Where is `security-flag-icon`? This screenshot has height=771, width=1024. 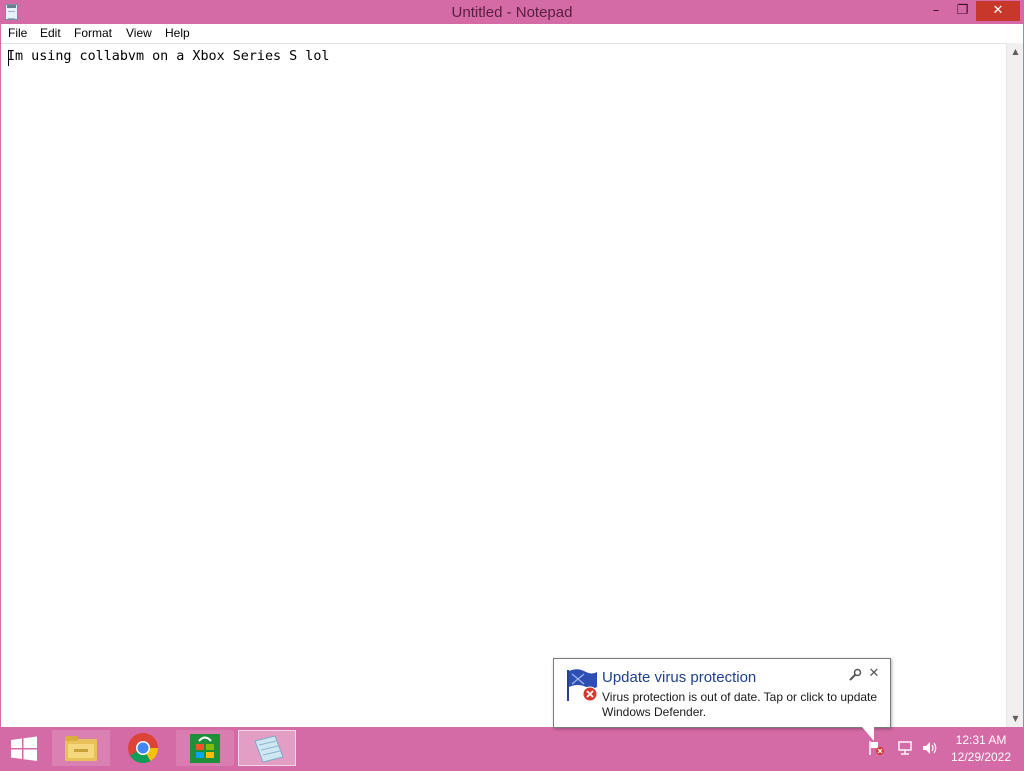
security-flag-icon is located at coordinates (582, 685).